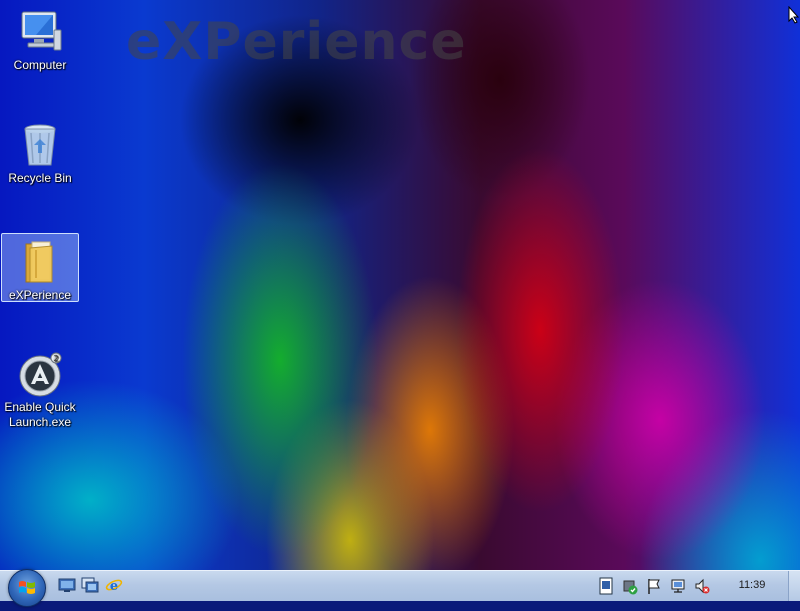  What do you see at coordinates (40, 262) in the screenshot?
I see `folder-icon` at bounding box center [40, 262].